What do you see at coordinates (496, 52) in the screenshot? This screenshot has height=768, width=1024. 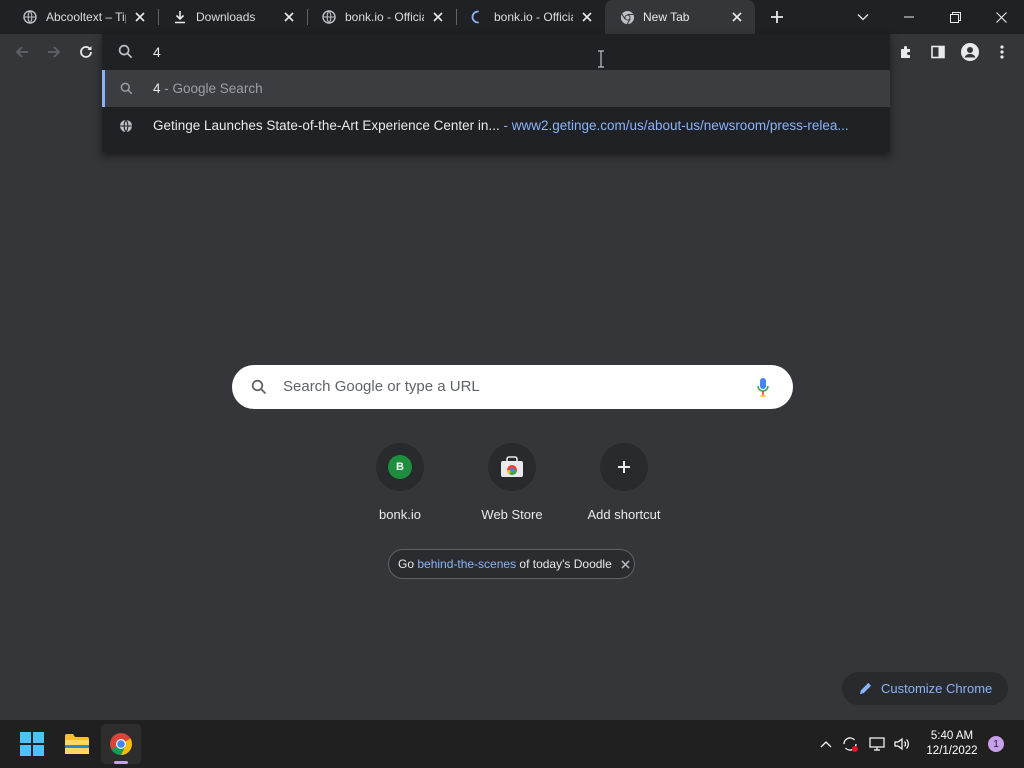 I see `omnibox: 4` at bounding box center [496, 52].